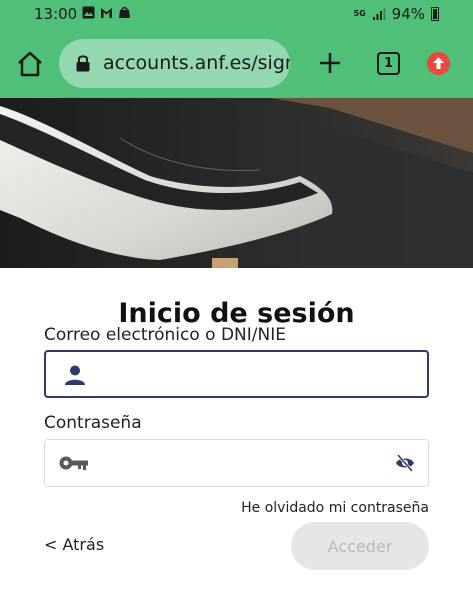 The height and width of the screenshot is (590, 473). What do you see at coordinates (236, 15) in the screenshot?
I see `status-bar: 13:00 5G 94%` at bounding box center [236, 15].